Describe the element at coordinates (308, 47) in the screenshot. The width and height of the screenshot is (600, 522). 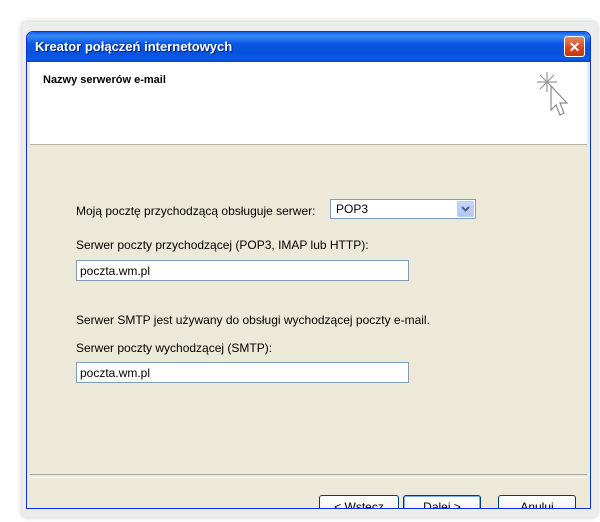
I see `title-bar: Kreator połączeń internetowych ✕` at that location.